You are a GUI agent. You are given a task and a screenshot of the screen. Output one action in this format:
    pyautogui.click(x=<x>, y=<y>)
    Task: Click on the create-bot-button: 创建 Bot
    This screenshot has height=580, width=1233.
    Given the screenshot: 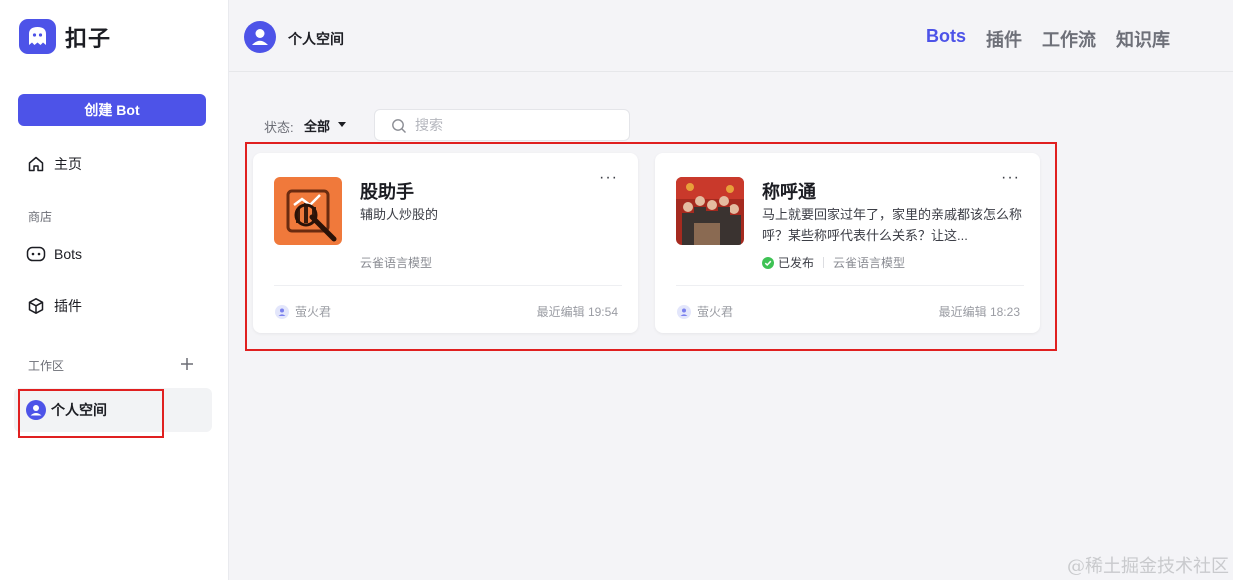 What is the action you would take?
    pyautogui.click(x=112, y=110)
    